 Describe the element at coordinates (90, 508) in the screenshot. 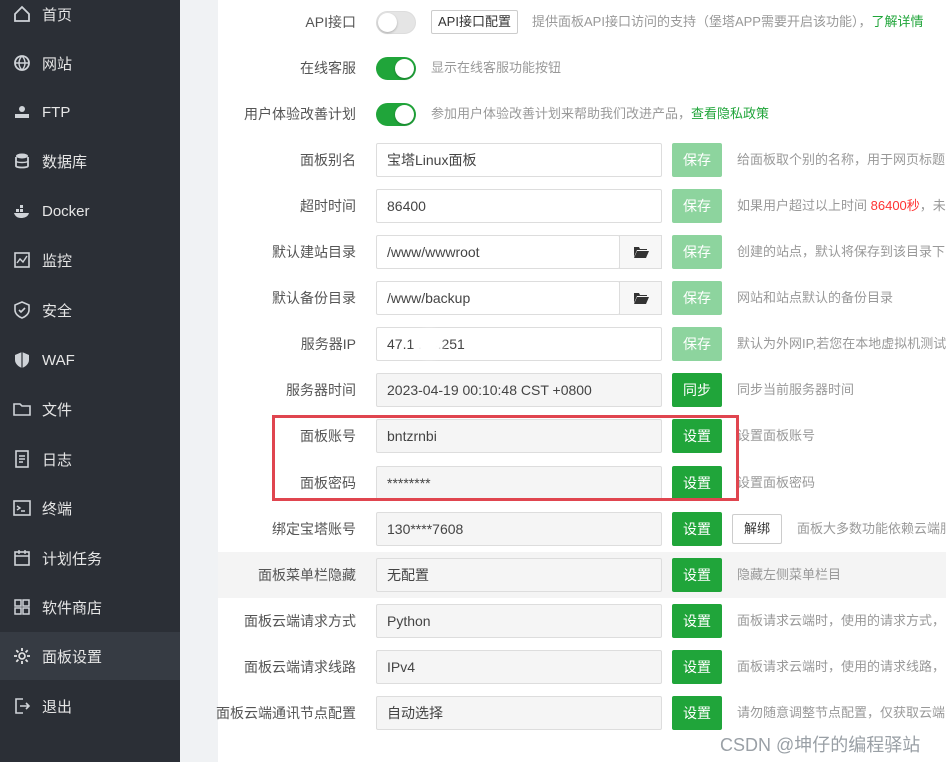

I see `sidebar-item-terminal: 终端` at that location.